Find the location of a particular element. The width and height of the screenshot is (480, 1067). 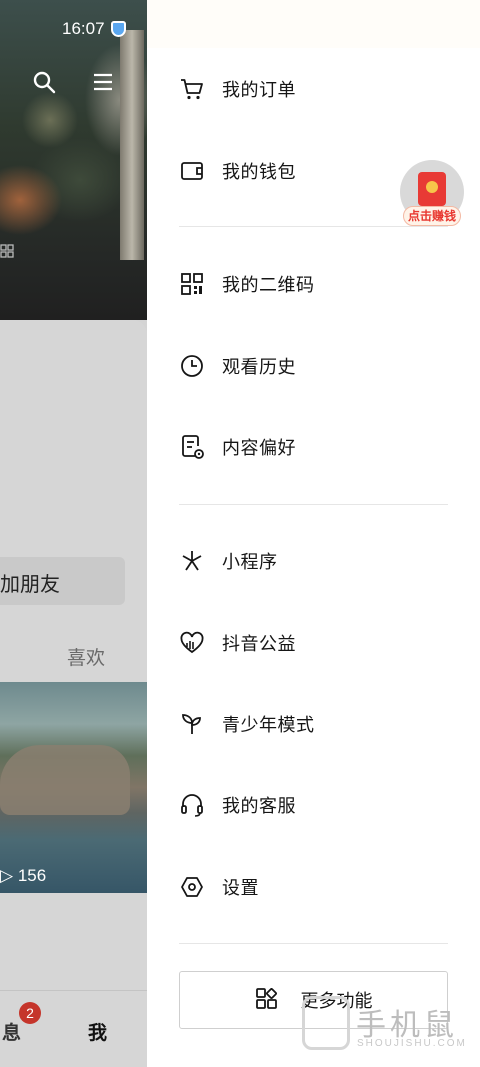

search-icon is located at coordinates (44, 82).